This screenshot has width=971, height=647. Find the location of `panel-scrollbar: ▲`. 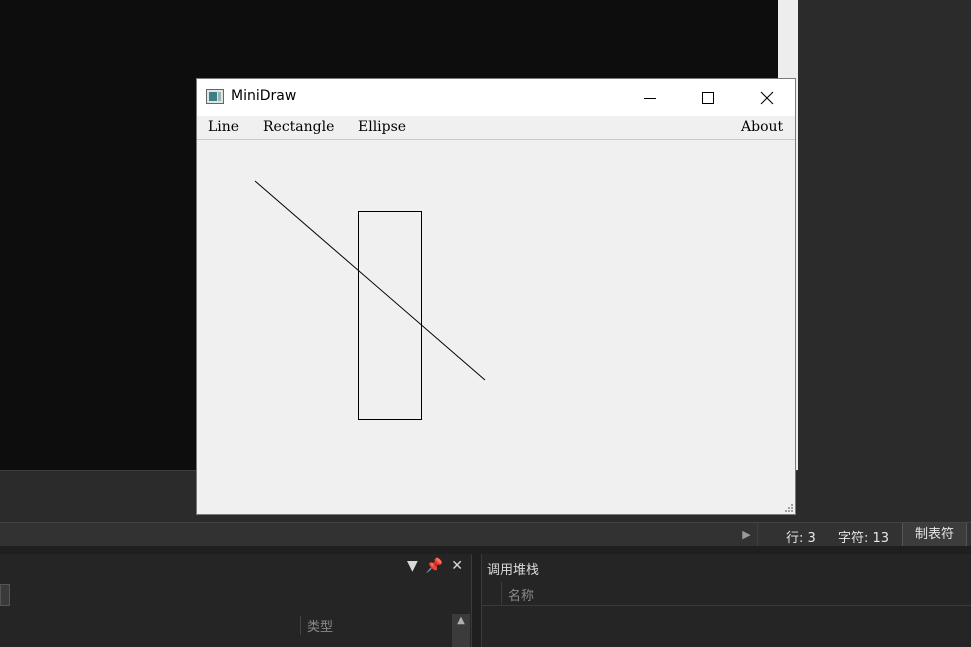

panel-scrollbar: ▲ is located at coordinates (461, 630).